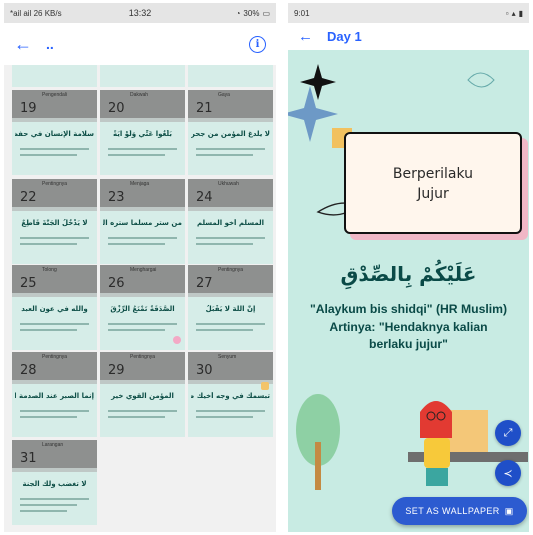  I want to click on tile-arabic: تبسمك في وجه أخيك صدقة, so click(230, 396).